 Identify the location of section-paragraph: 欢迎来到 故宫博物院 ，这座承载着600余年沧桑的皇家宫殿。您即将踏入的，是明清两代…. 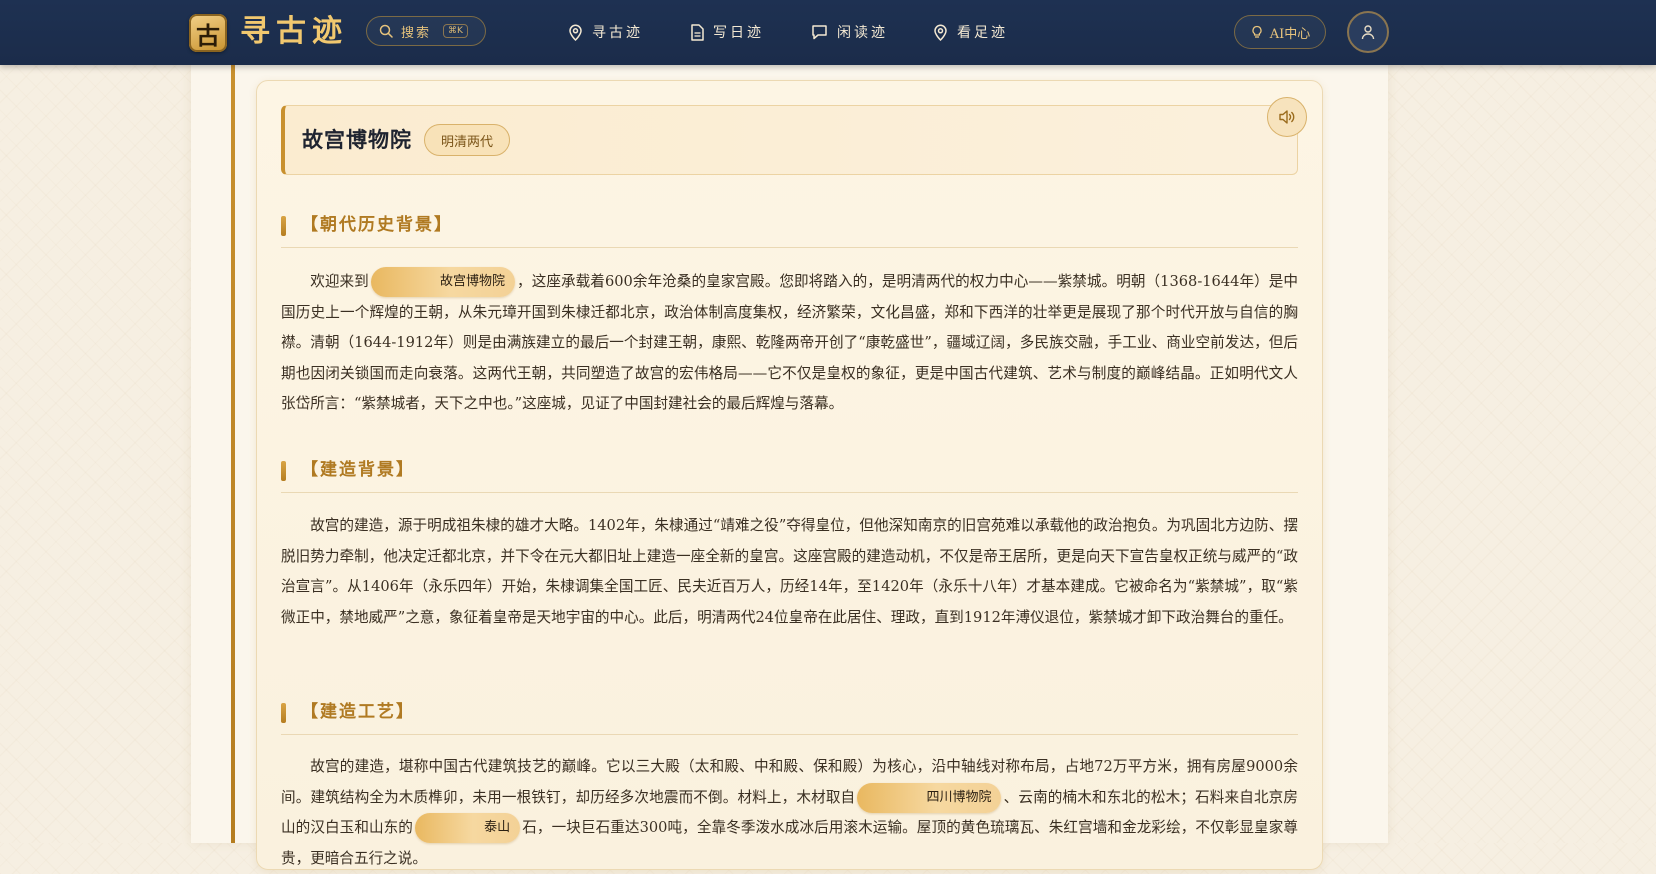
(789, 343).